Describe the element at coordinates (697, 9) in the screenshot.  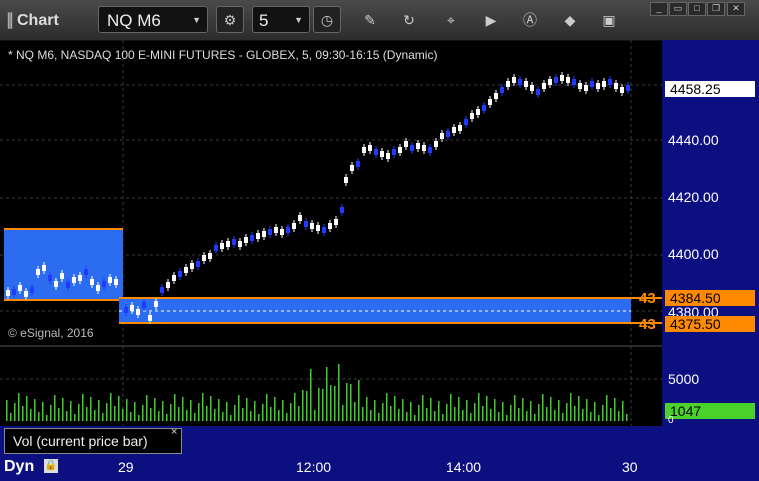
I see `maximize-button: □` at that location.